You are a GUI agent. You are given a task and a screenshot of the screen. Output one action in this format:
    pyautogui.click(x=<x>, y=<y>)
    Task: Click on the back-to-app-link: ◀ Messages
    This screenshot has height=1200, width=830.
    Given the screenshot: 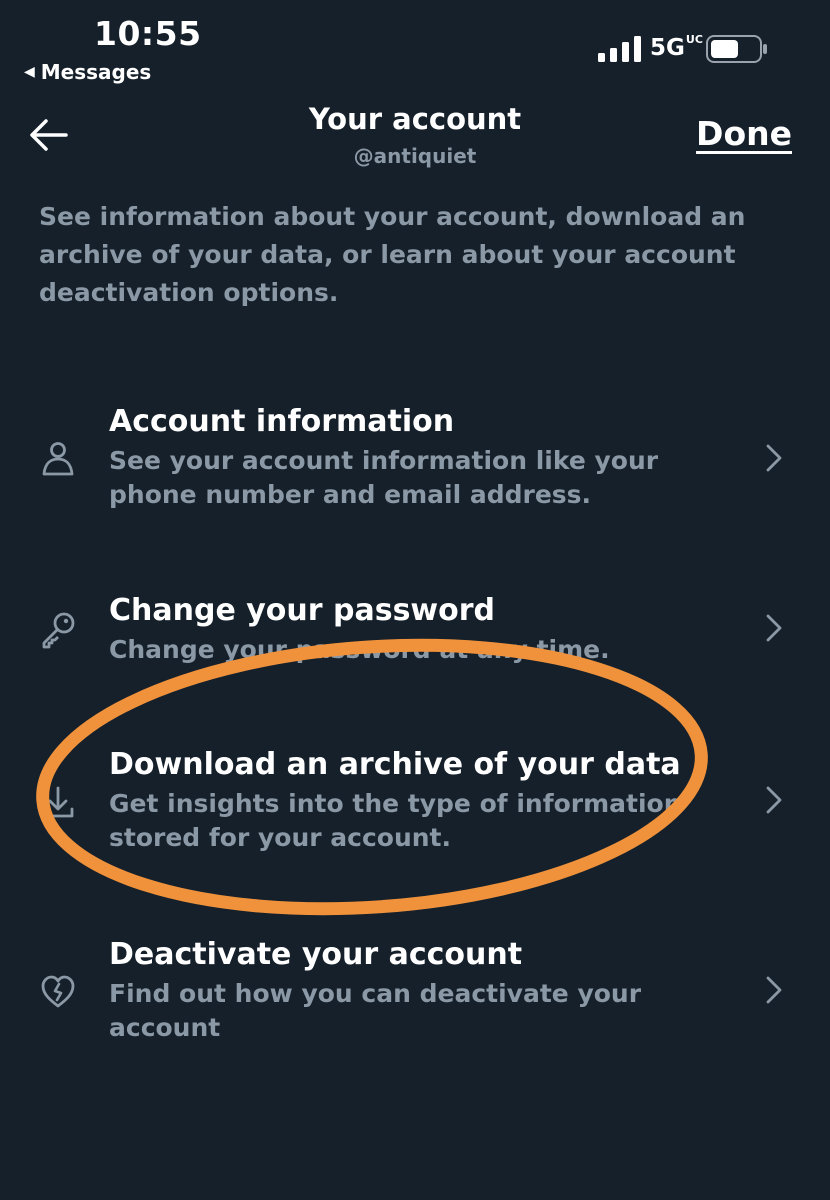 What is the action you would take?
    pyautogui.click(x=87, y=72)
    